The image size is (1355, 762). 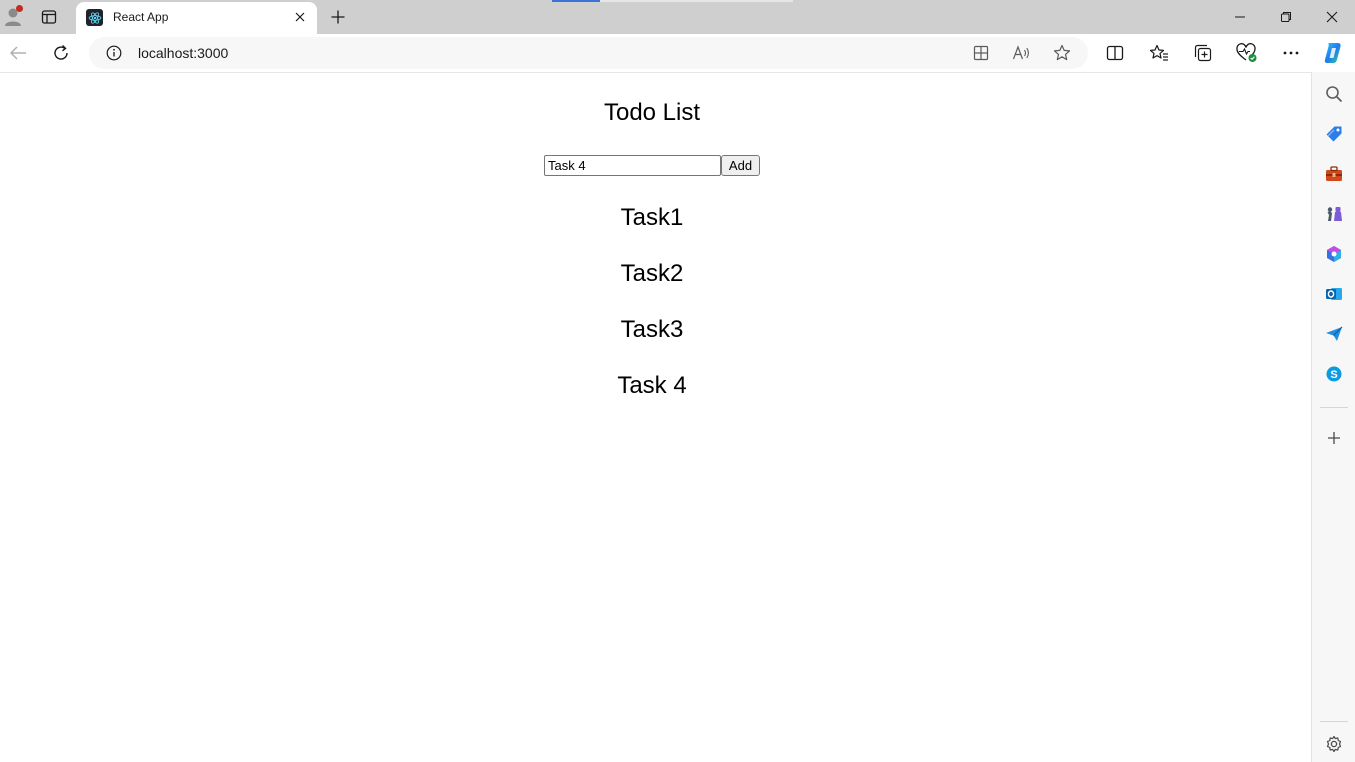 I want to click on svg-text: S, so click(x=1333, y=375).